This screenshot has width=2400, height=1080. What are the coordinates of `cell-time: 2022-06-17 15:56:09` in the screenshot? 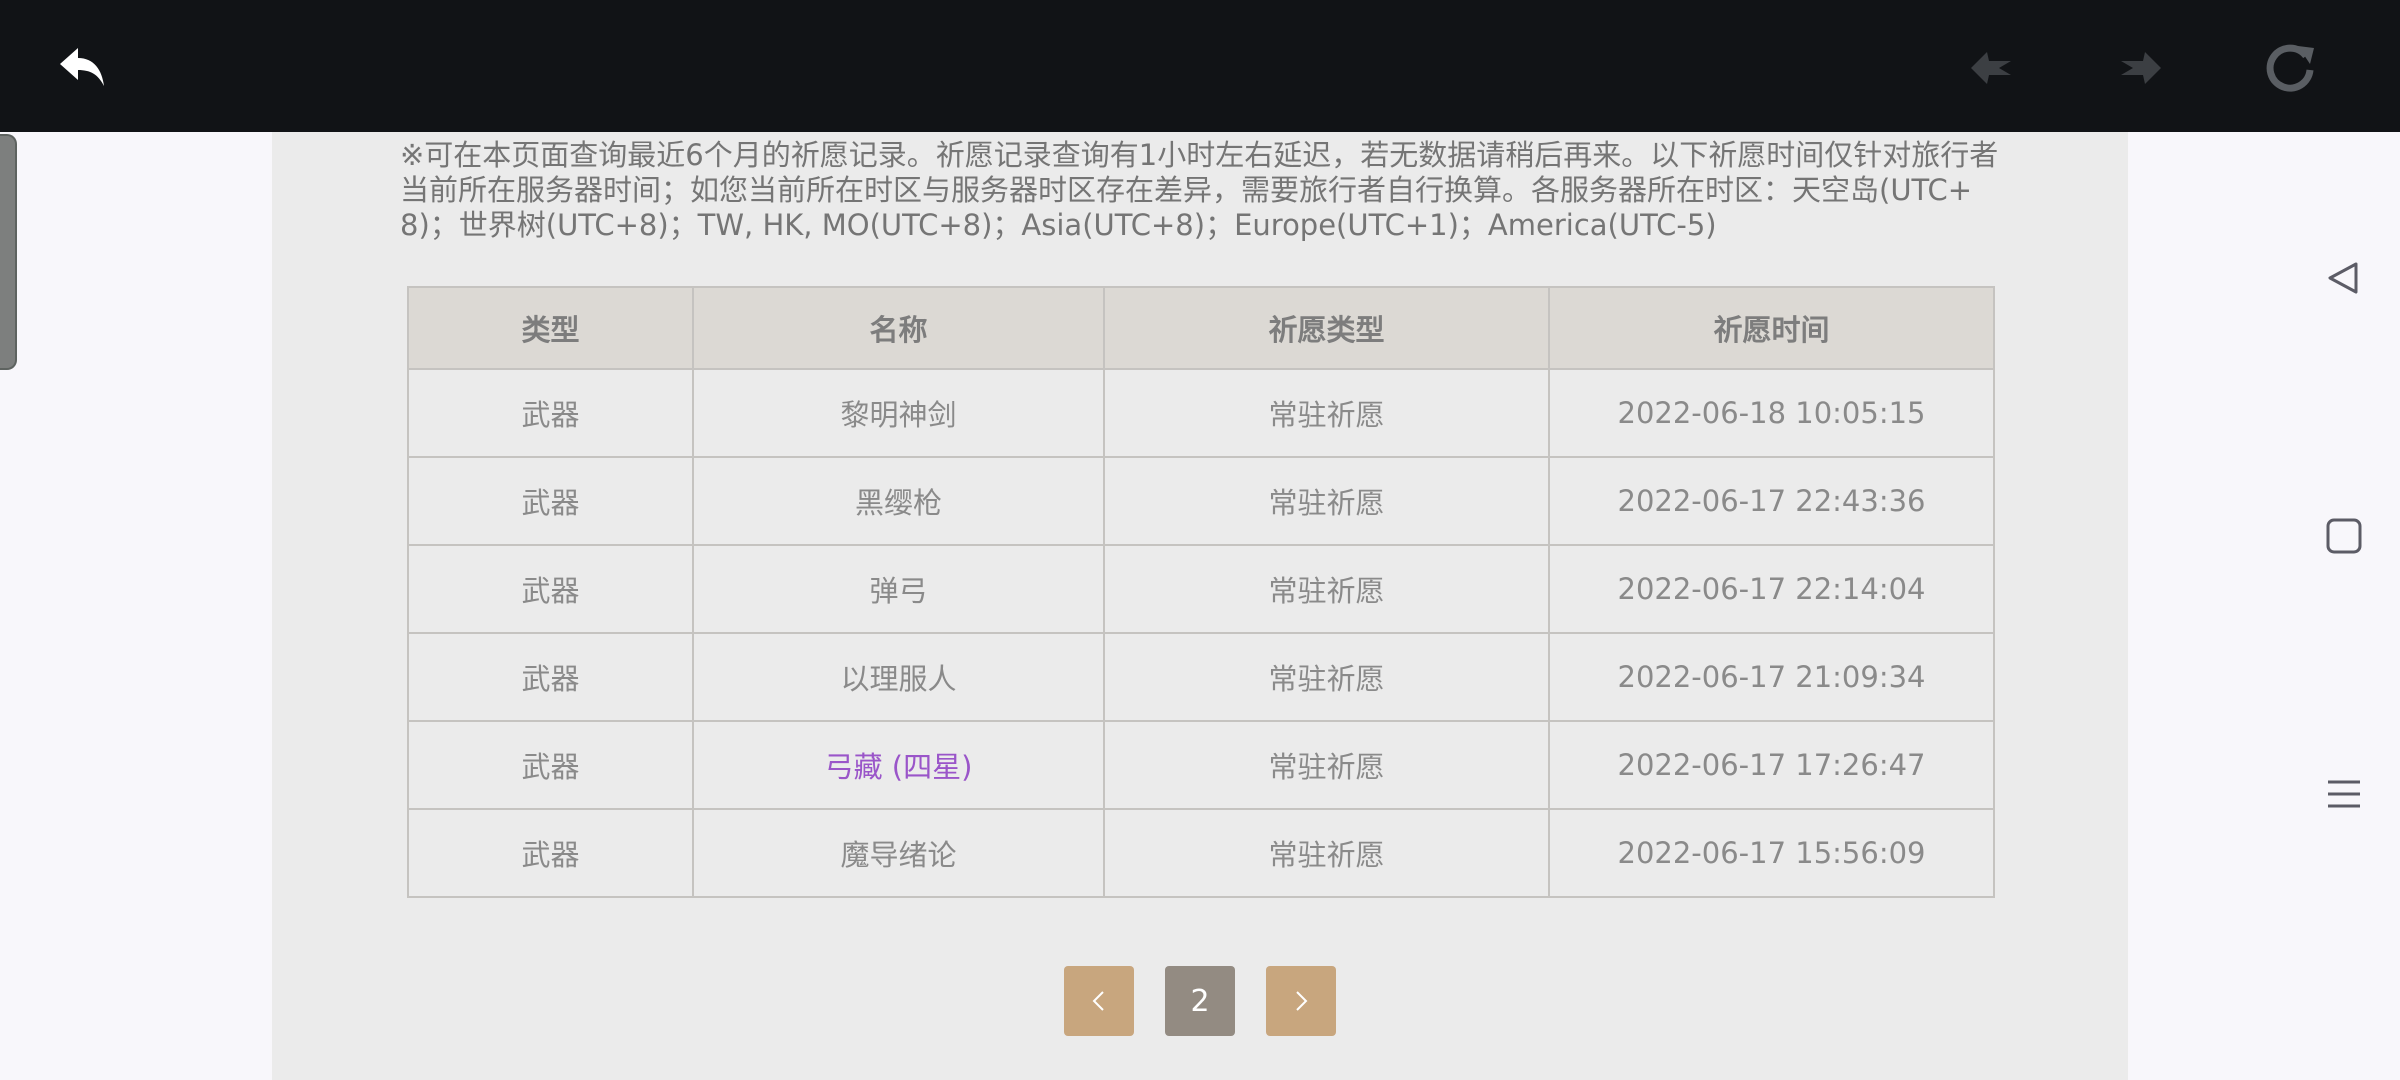 It's located at (1771, 853).